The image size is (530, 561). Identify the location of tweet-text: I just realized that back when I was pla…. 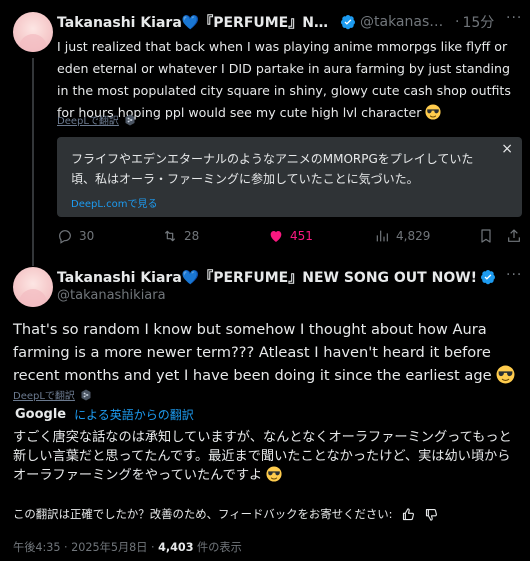
(288, 80).